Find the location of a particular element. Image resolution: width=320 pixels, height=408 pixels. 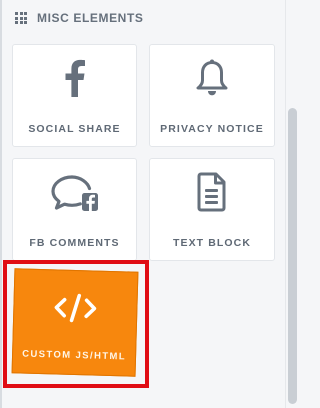

document-icon is located at coordinates (212, 192).